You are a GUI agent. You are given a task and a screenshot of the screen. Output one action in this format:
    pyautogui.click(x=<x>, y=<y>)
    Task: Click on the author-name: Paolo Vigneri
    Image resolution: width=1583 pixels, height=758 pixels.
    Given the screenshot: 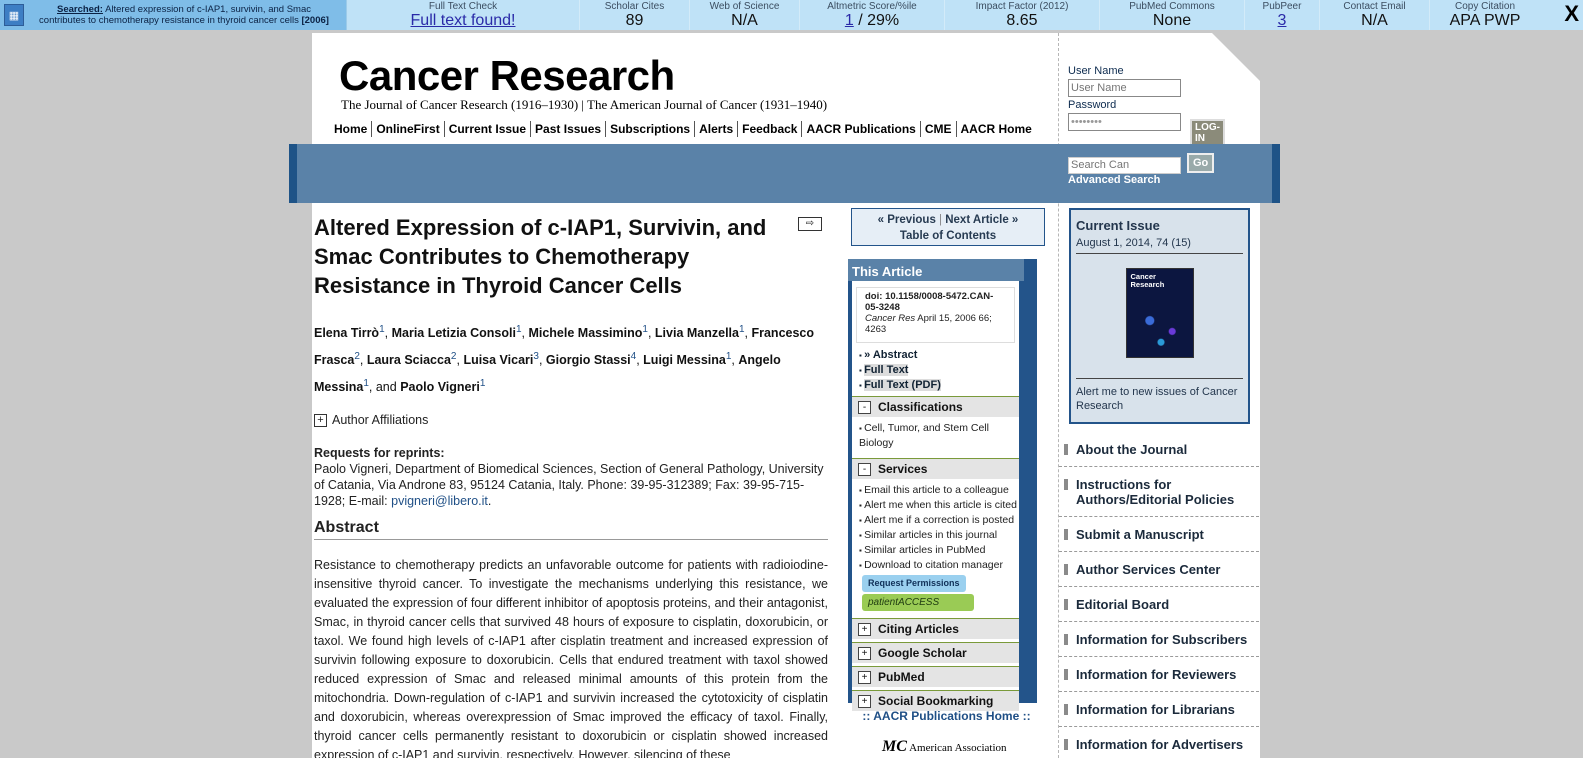 What is the action you would take?
    pyautogui.click(x=440, y=387)
    